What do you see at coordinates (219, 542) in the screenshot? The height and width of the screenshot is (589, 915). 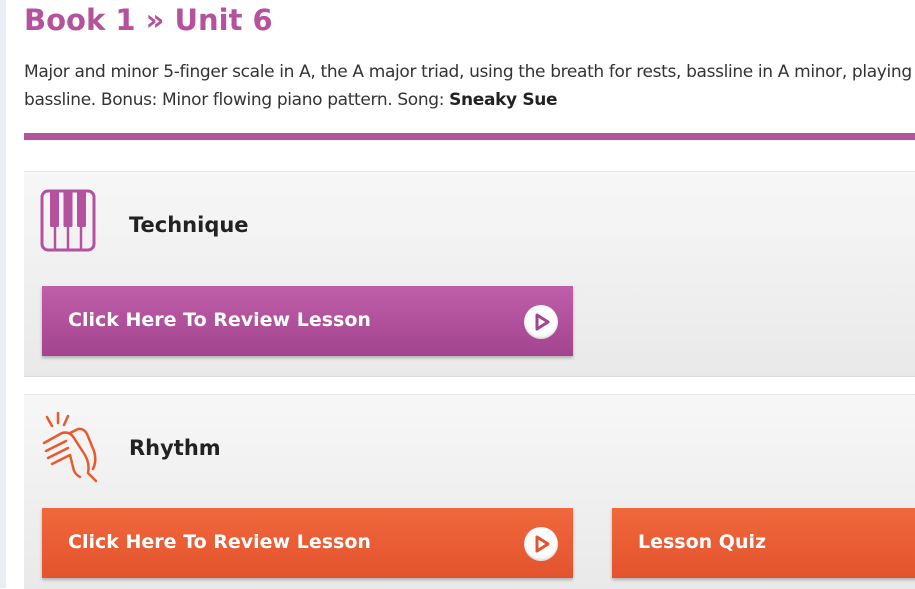 I see `rhythm-review-lesson-label: Click Here To Review Lesson` at bounding box center [219, 542].